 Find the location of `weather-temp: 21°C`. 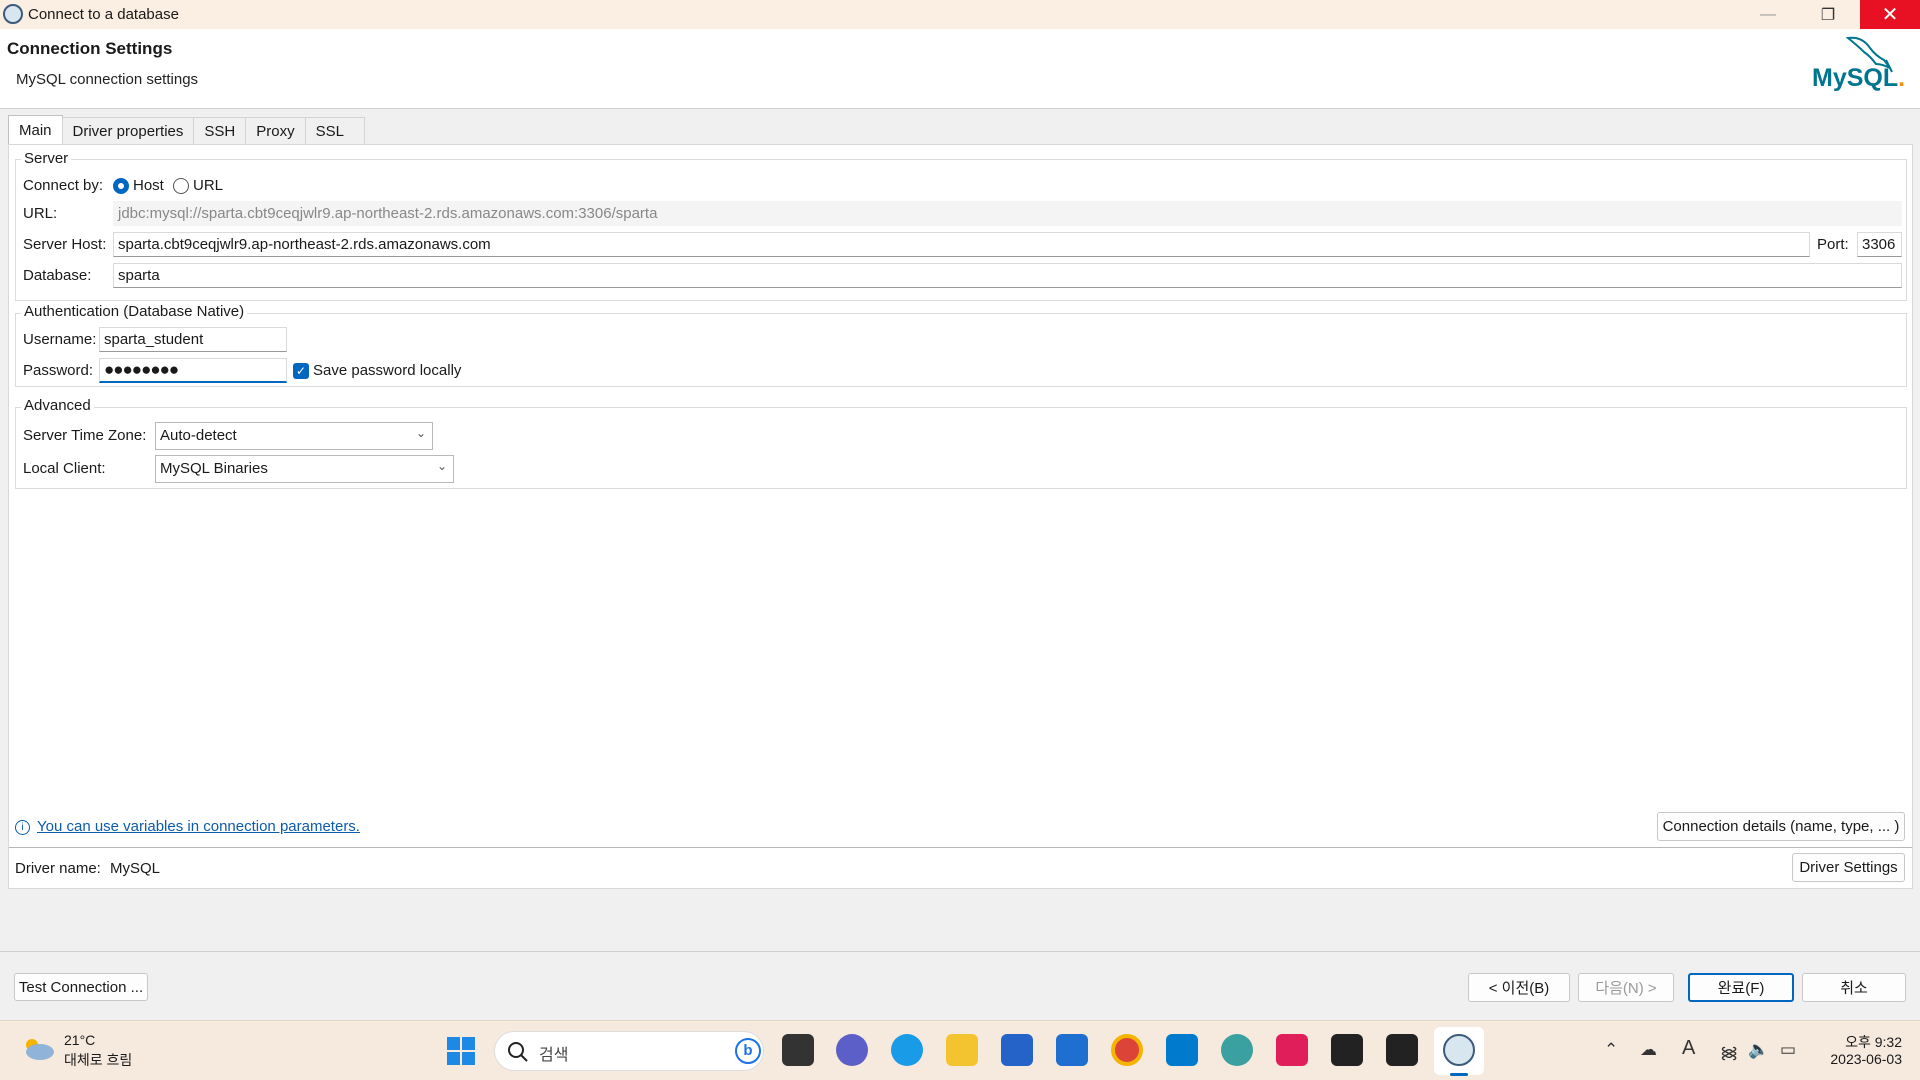

weather-temp: 21°C is located at coordinates (80, 1040).